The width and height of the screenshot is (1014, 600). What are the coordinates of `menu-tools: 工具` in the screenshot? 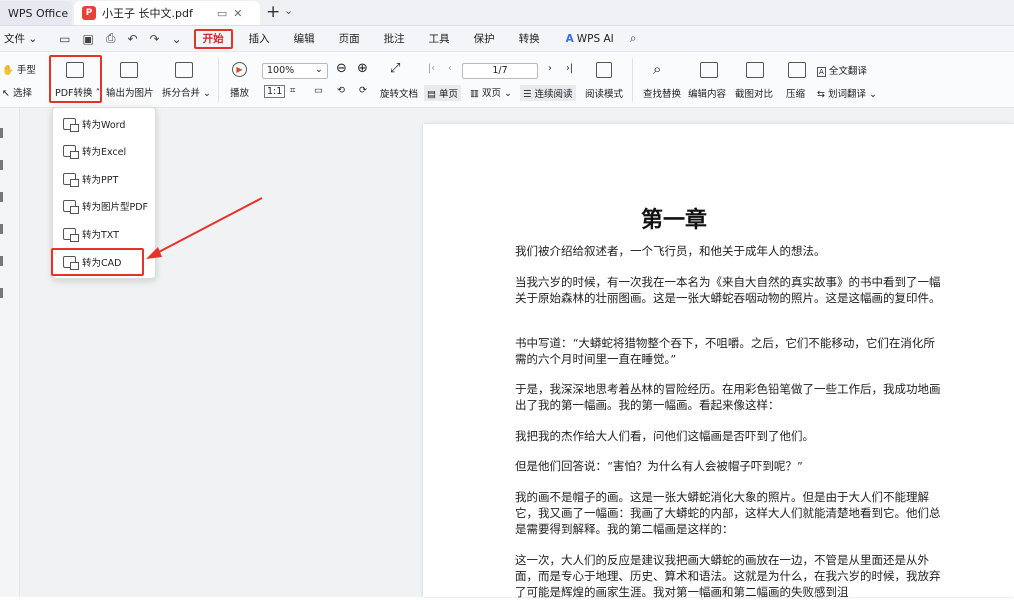 It's located at (439, 39).